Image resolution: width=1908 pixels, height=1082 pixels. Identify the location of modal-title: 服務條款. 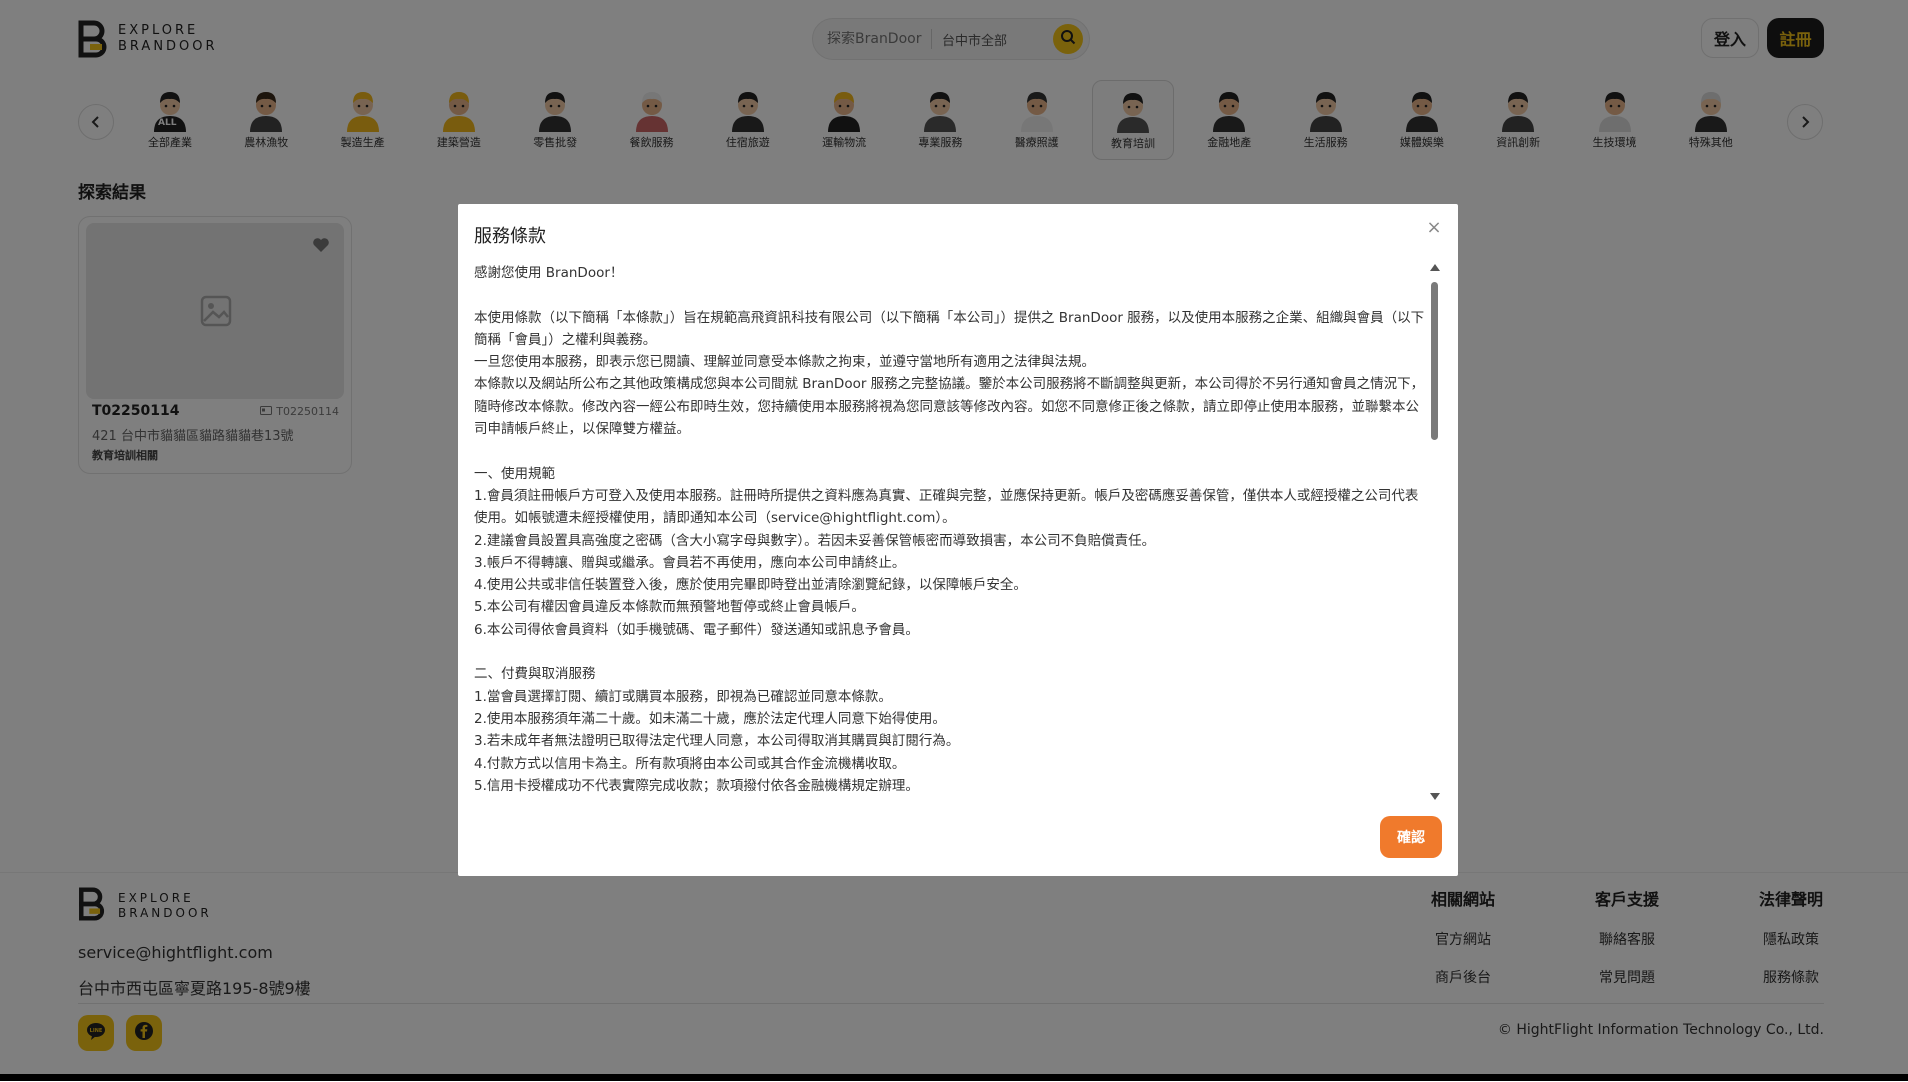
(510, 236).